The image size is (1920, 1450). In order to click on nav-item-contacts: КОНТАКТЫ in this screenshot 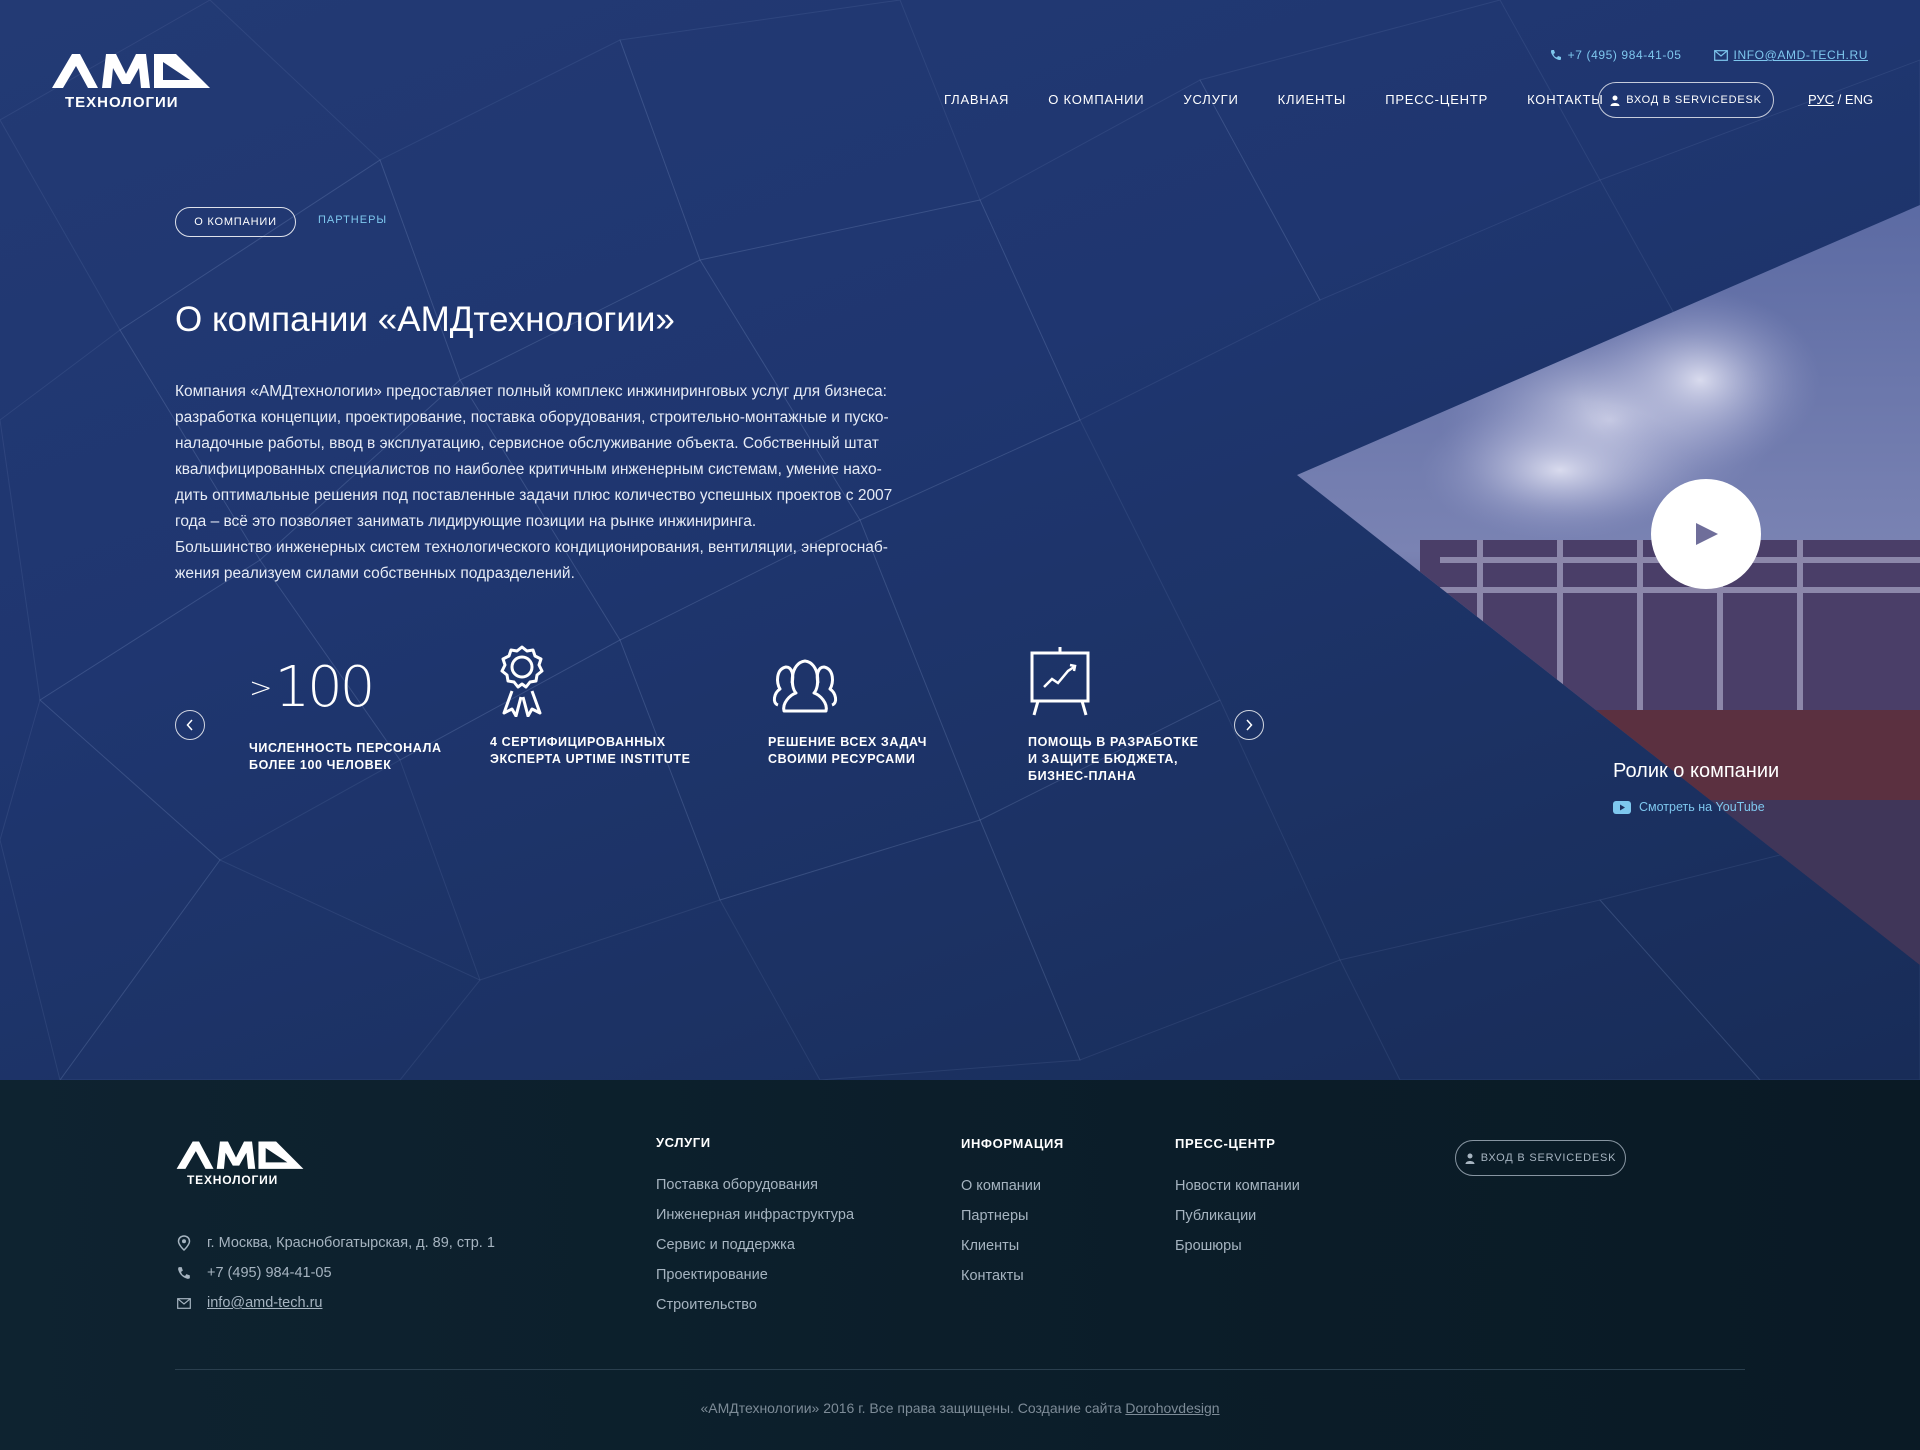, I will do `click(1565, 100)`.